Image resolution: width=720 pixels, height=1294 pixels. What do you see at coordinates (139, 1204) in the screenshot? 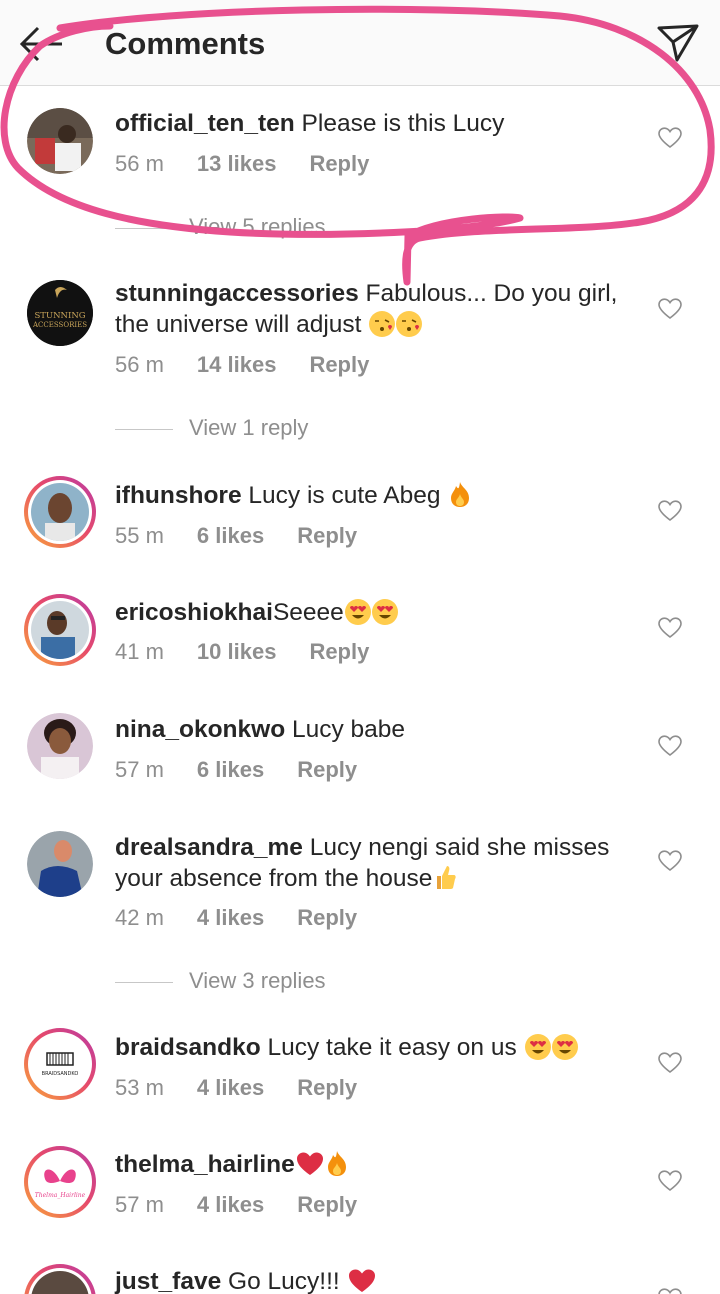
I see `comment-time: 57 m` at bounding box center [139, 1204].